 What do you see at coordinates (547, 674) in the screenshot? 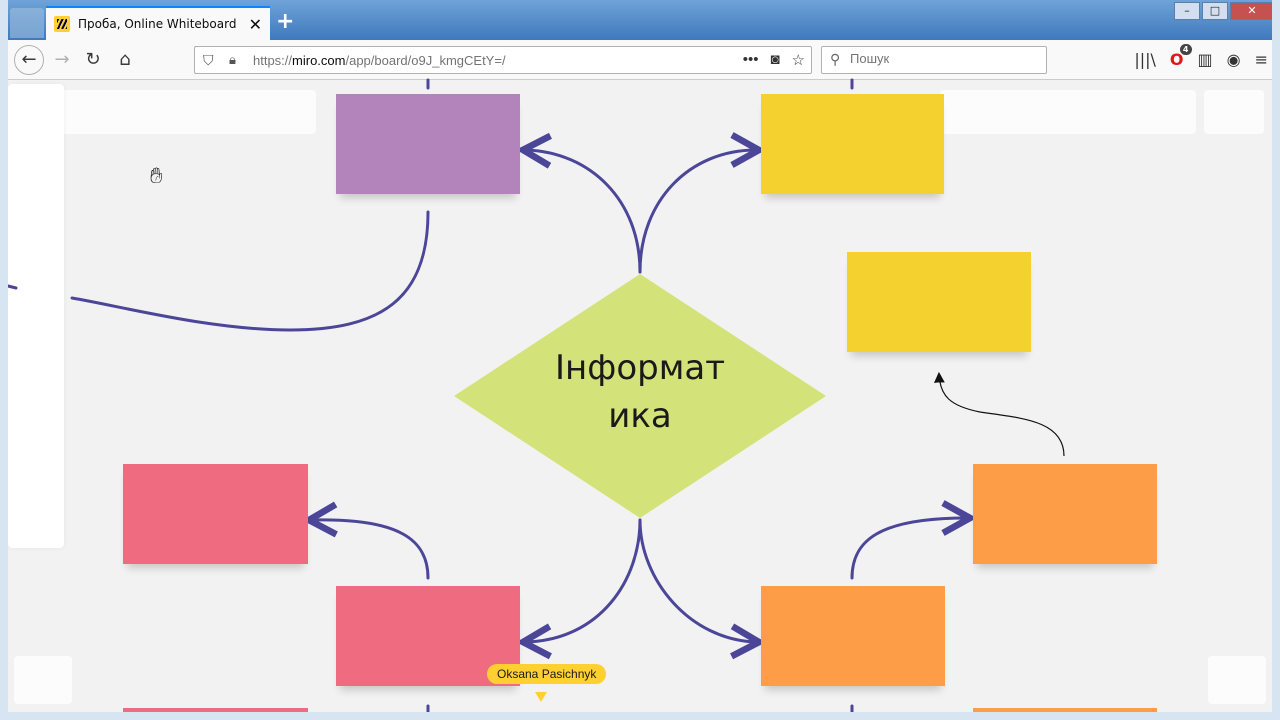
I see `collaborator-cursor-label: Oksana Pasichnyk` at bounding box center [547, 674].